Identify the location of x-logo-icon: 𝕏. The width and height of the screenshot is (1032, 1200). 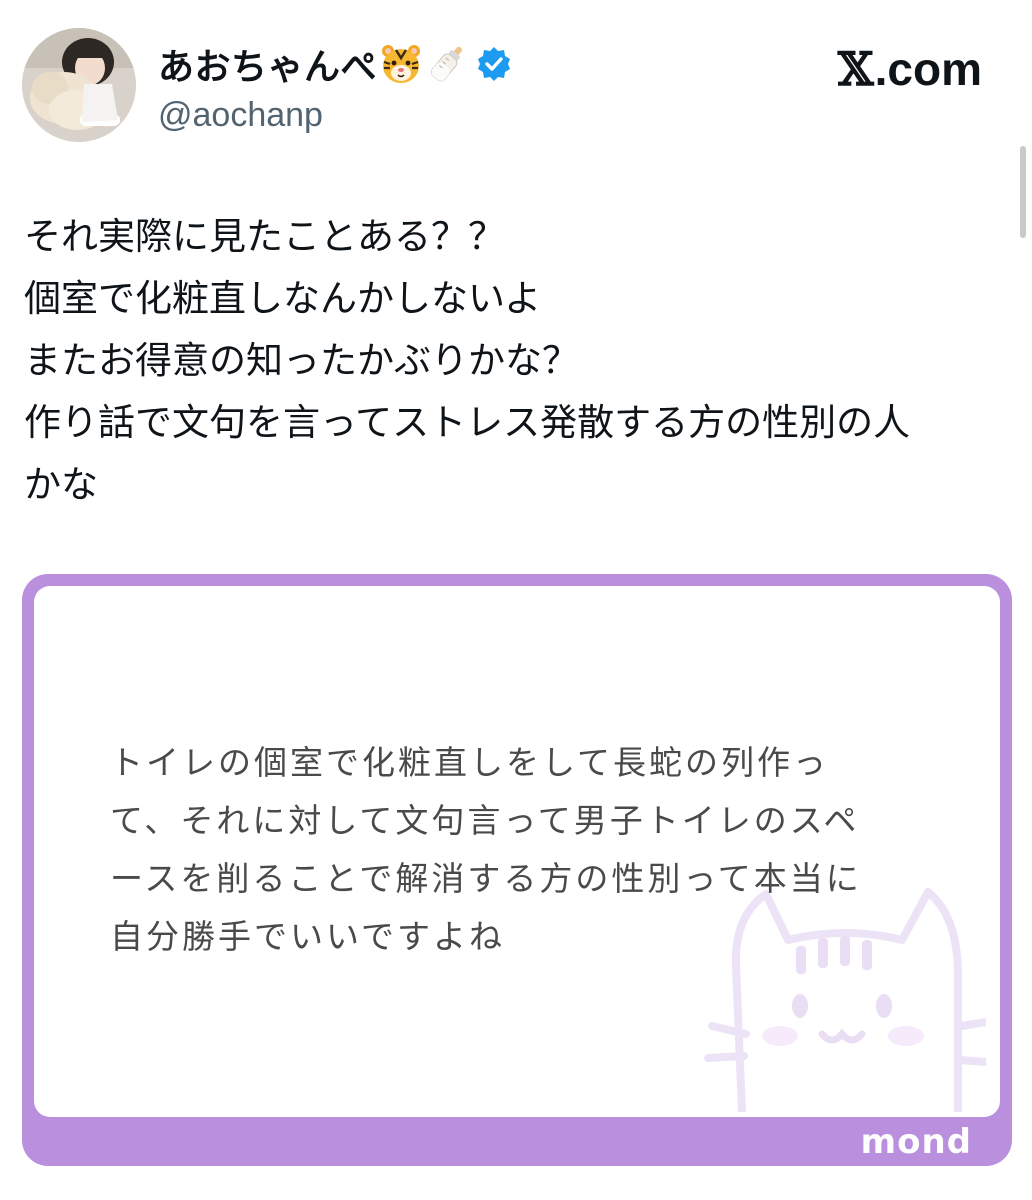
(855, 69).